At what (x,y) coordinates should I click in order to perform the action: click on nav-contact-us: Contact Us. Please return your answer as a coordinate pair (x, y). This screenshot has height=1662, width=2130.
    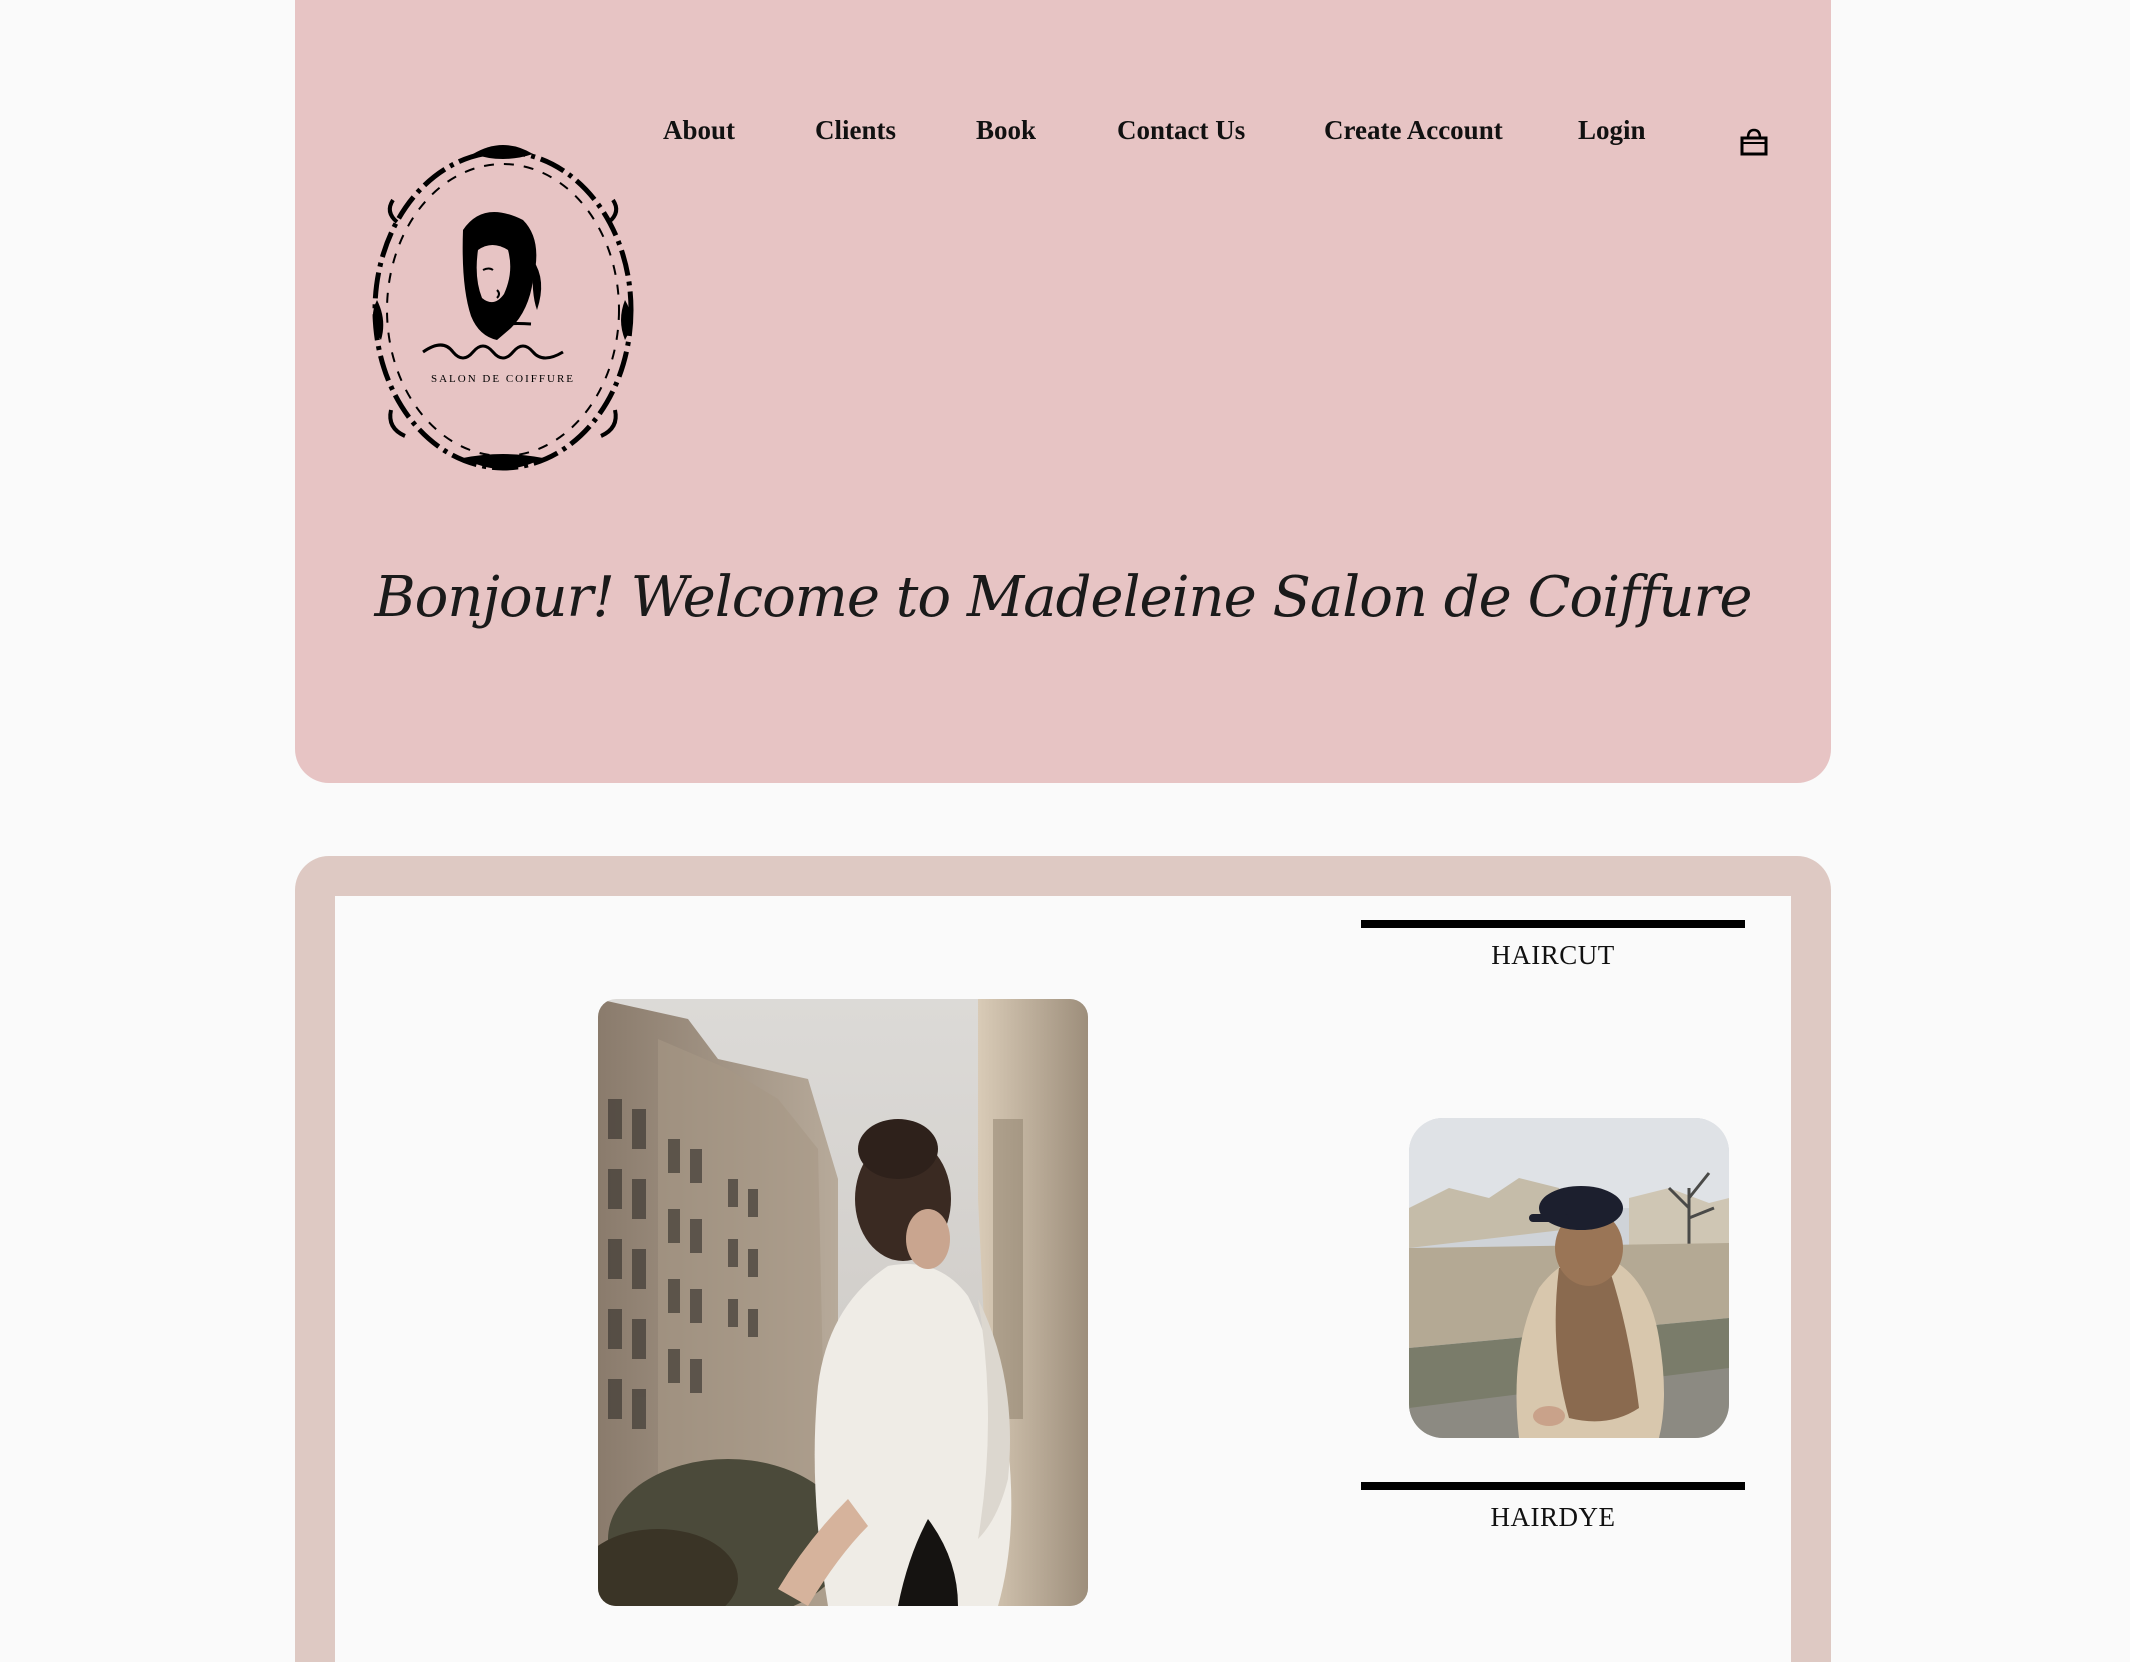
    Looking at the image, I should click on (1181, 130).